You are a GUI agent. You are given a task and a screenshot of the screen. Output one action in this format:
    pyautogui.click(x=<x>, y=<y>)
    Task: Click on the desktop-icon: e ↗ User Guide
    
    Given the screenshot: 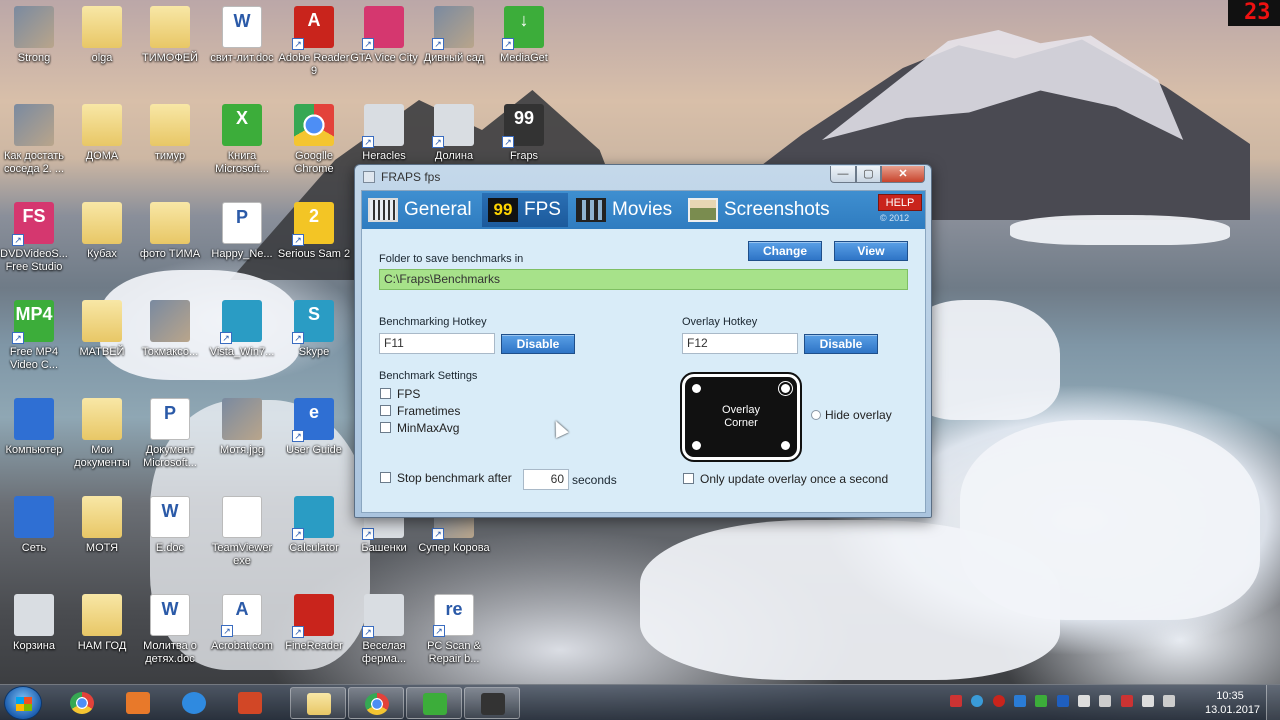 What is the action you would take?
    pyautogui.click(x=314, y=439)
    